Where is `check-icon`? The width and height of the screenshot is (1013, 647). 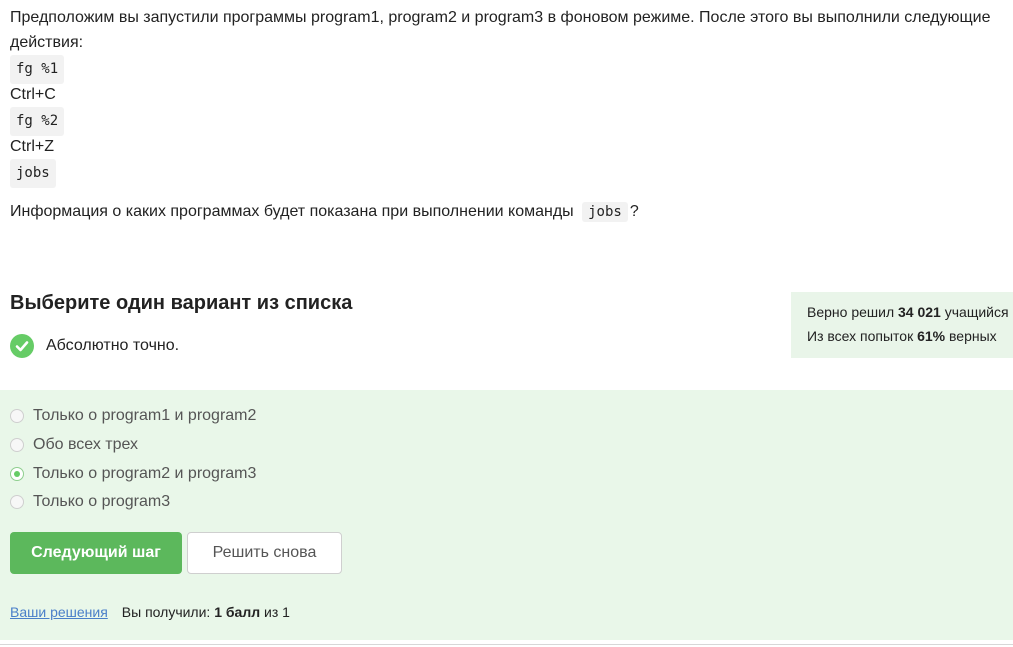
check-icon is located at coordinates (22, 346).